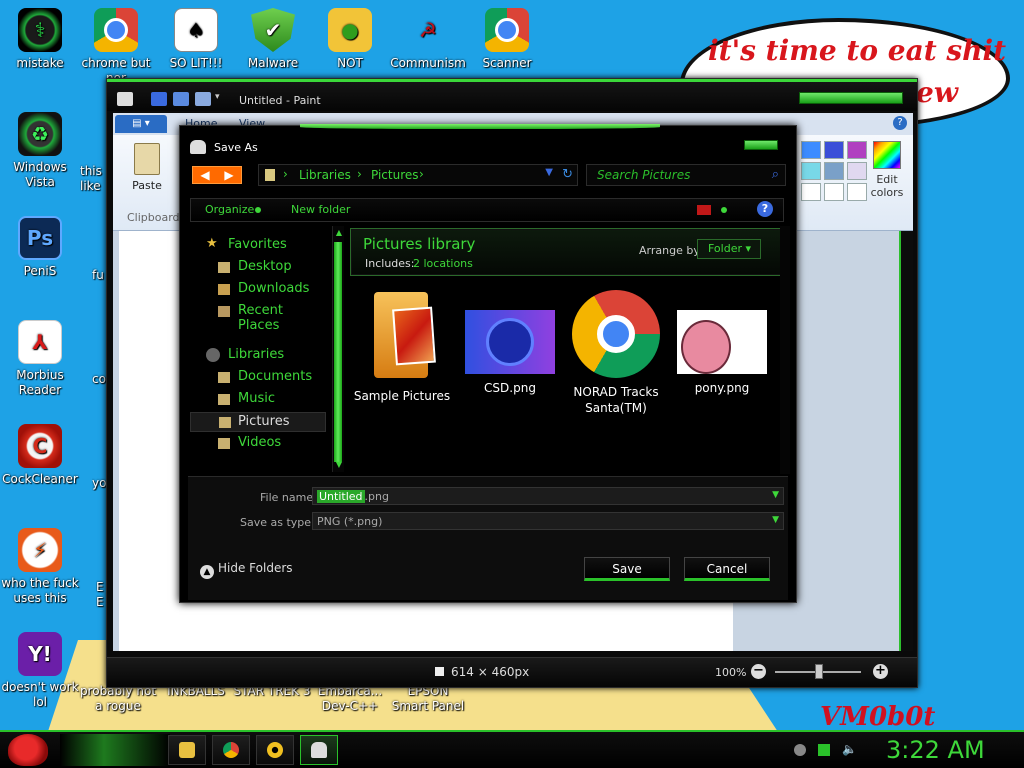  Describe the element at coordinates (275, 750) in the screenshot. I see `taskbar-media` at that location.